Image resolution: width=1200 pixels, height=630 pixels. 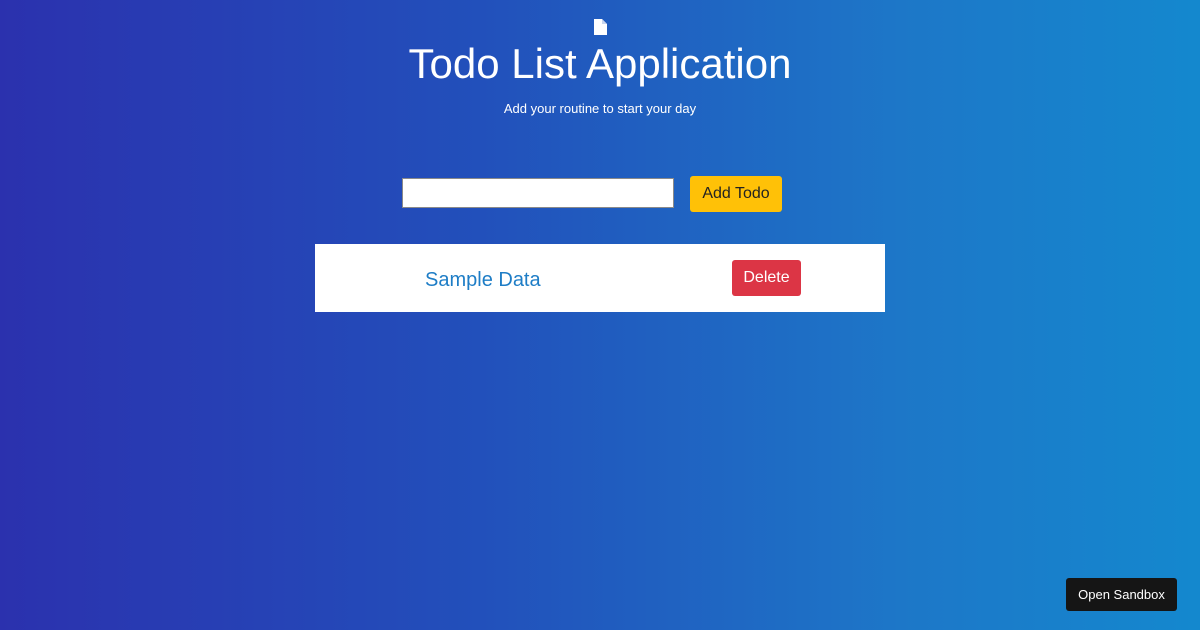 What do you see at coordinates (600, 63) in the screenshot?
I see `page-title: Todo List Application` at bounding box center [600, 63].